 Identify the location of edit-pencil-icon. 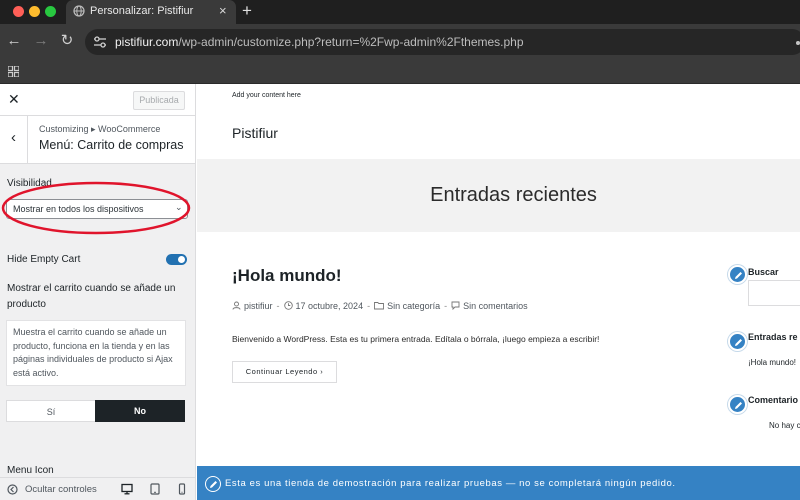
(213, 484).